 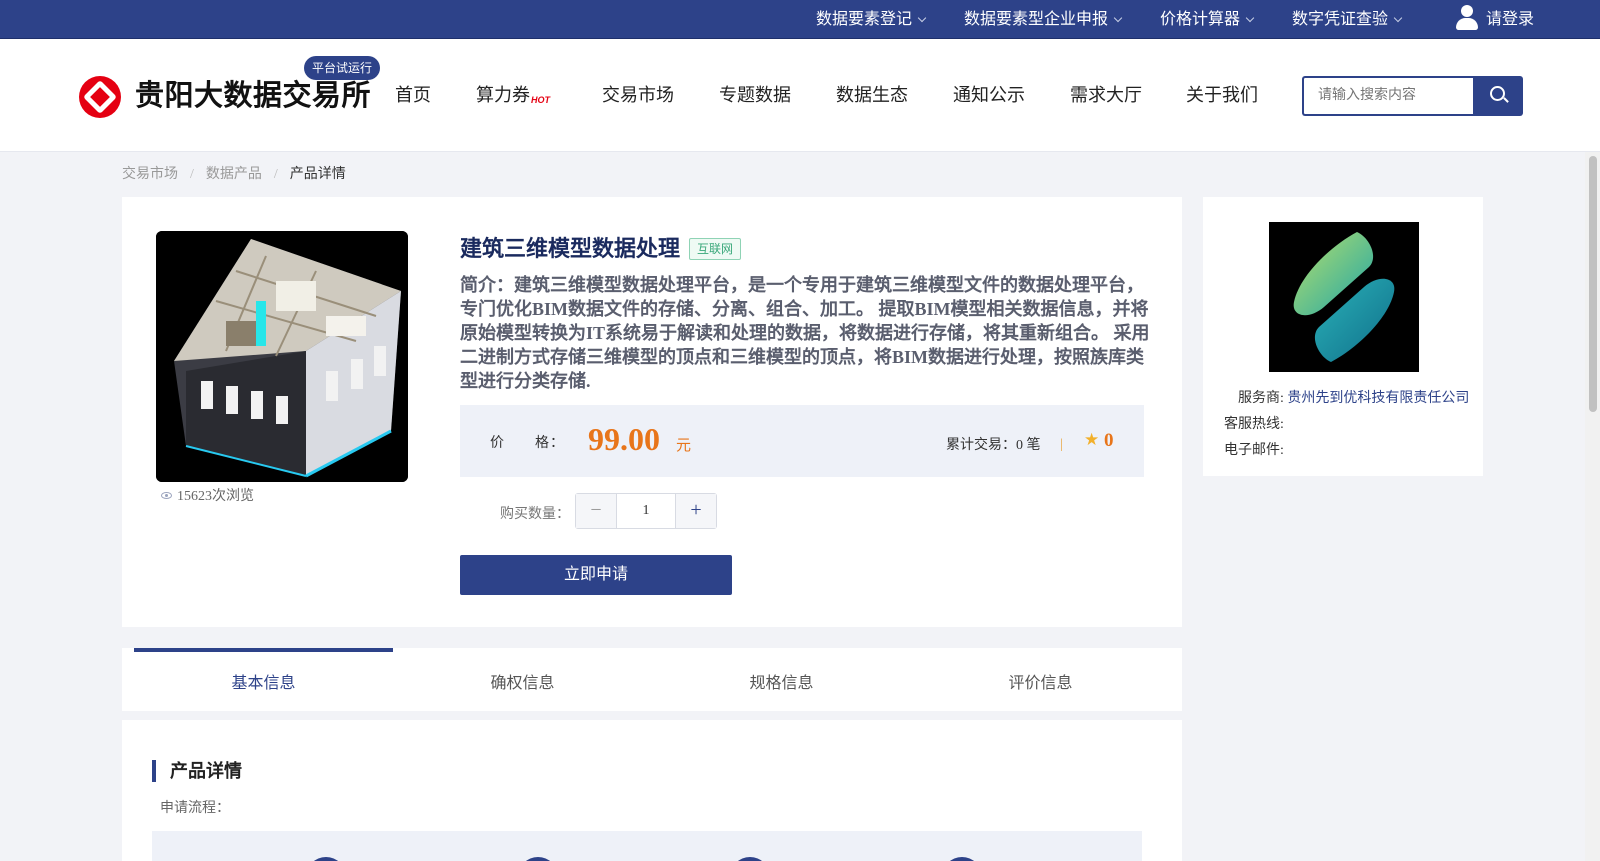 I want to click on star-icon: ★, so click(x=1092, y=439).